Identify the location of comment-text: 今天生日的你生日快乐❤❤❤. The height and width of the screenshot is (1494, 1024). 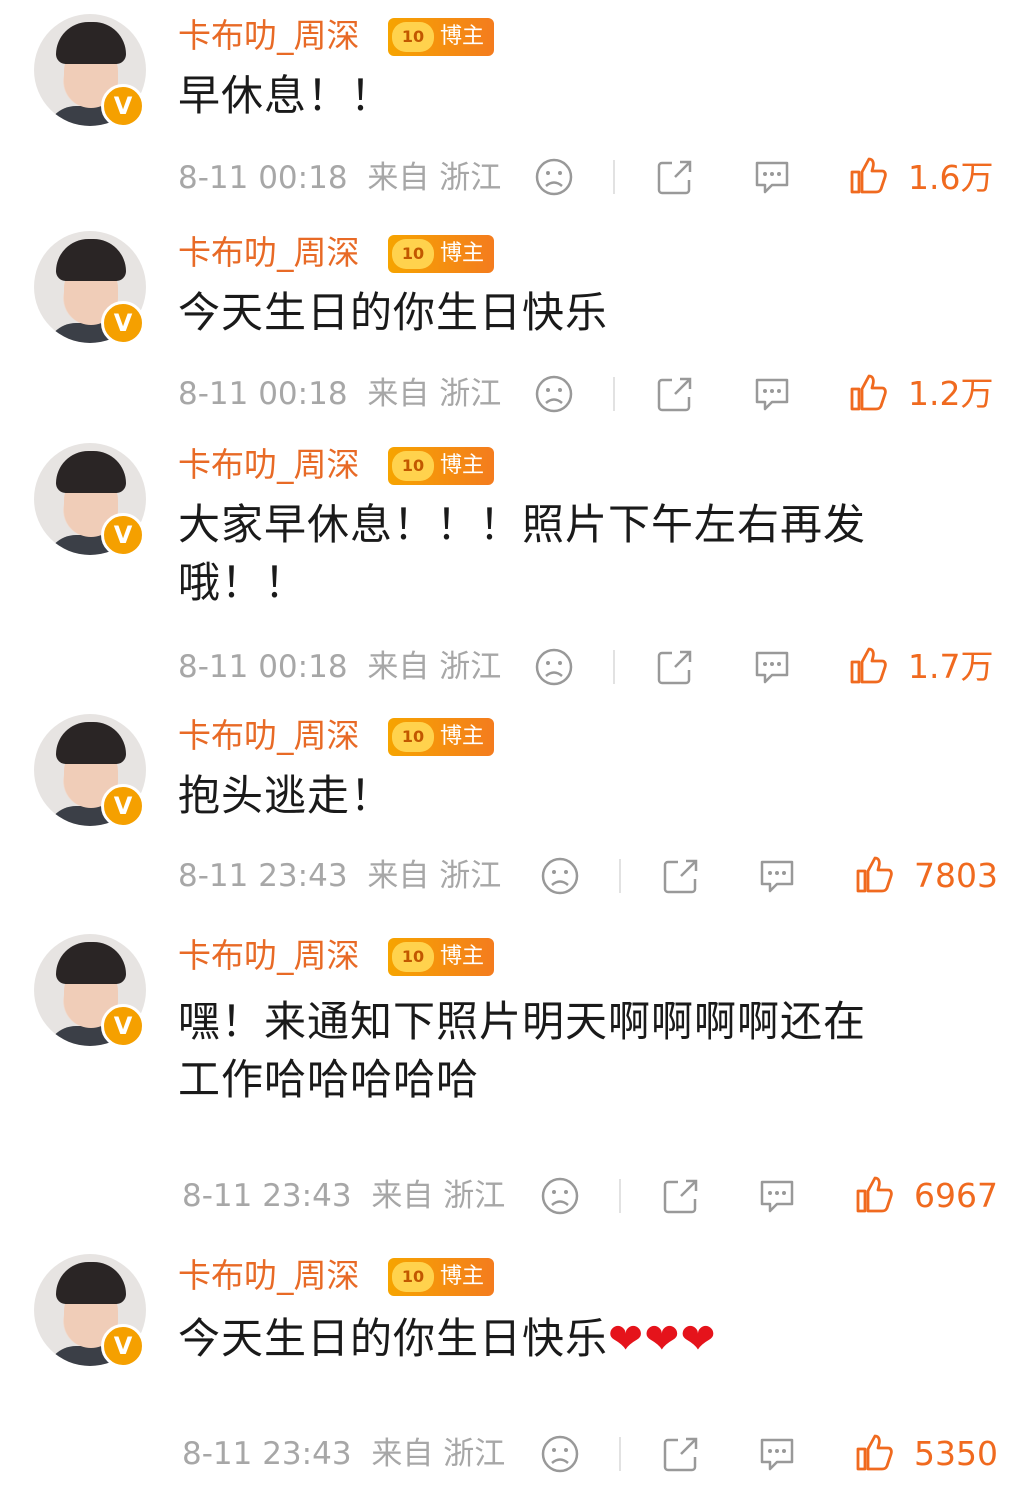
(578, 1339).